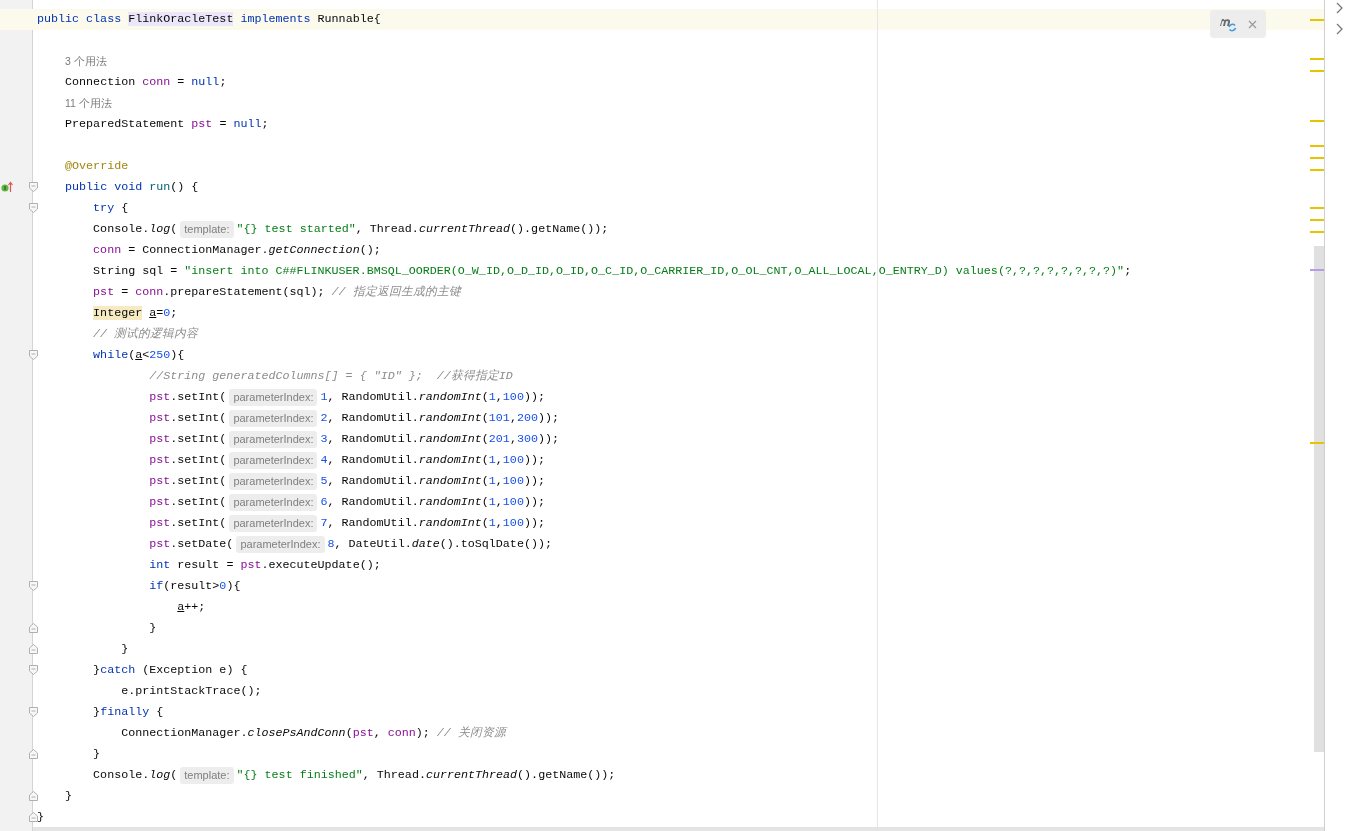 The width and height of the screenshot is (1352, 831). What do you see at coordinates (432, 460) in the screenshot?
I see `code-text: 4, RandomUtil.randomInt(1,100));` at bounding box center [432, 460].